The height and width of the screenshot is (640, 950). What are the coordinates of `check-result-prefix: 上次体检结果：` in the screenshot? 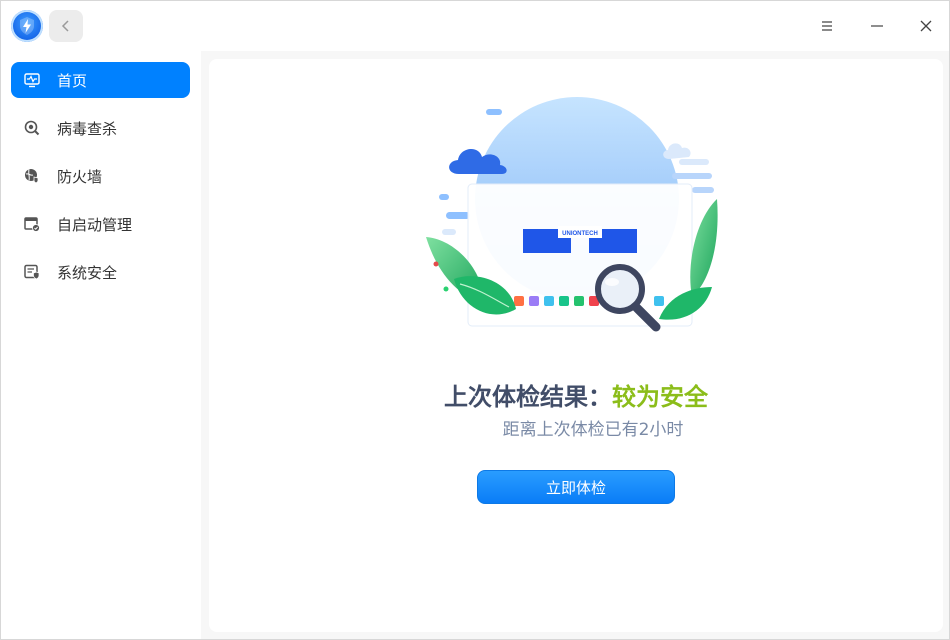 It's located at (528, 397).